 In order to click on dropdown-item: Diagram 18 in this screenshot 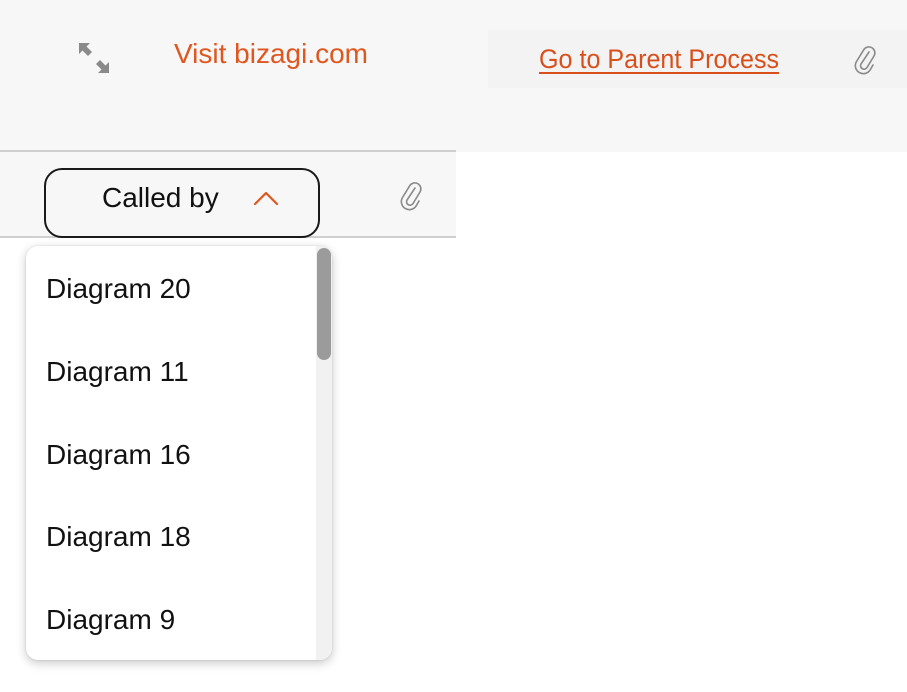, I will do `click(118, 541)`.